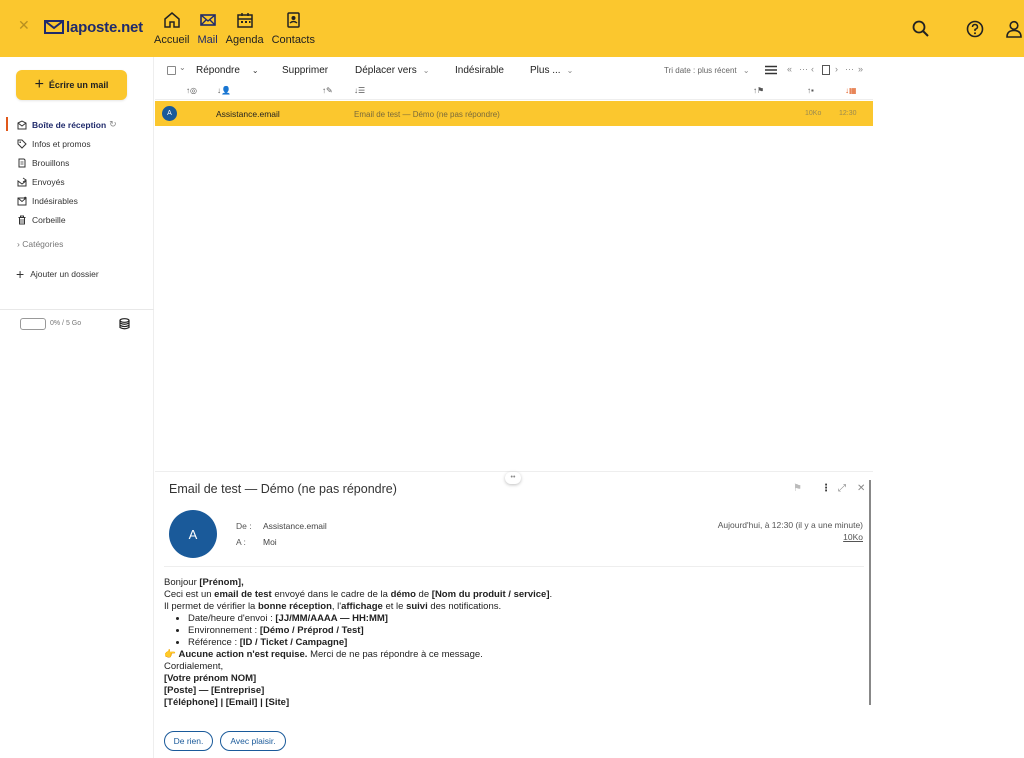  What do you see at coordinates (851, 90) in the screenshot?
I see `sort-date-icon: ↓▦` at bounding box center [851, 90].